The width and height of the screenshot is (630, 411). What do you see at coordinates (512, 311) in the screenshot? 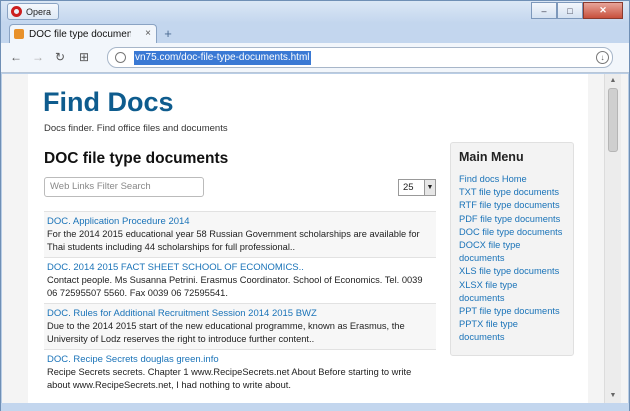
I see `menu-link-ppt: PPT file type documents` at bounding box center [512, 311].